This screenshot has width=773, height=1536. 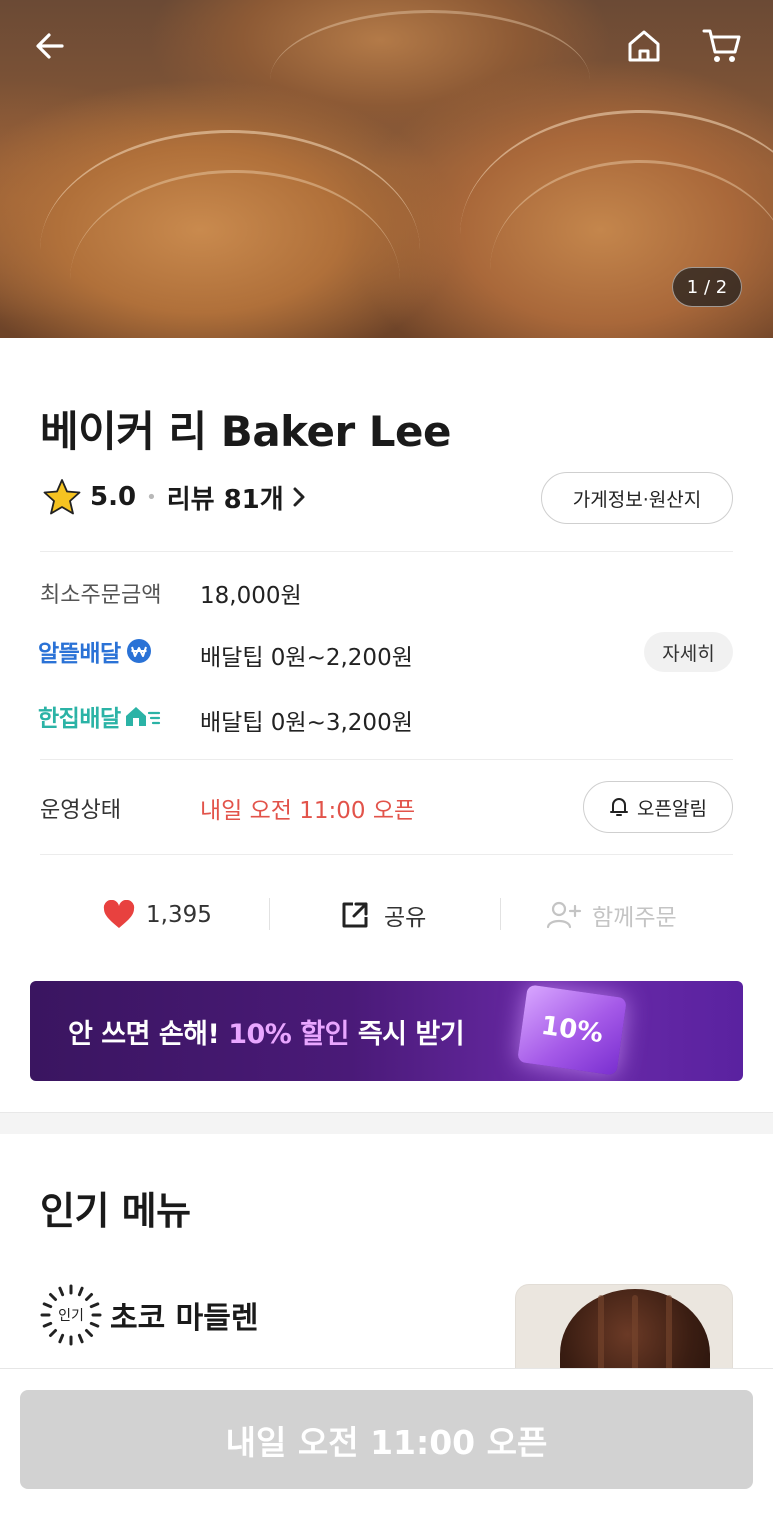 I want to click on section-separator, so click(x=386, y=1123).